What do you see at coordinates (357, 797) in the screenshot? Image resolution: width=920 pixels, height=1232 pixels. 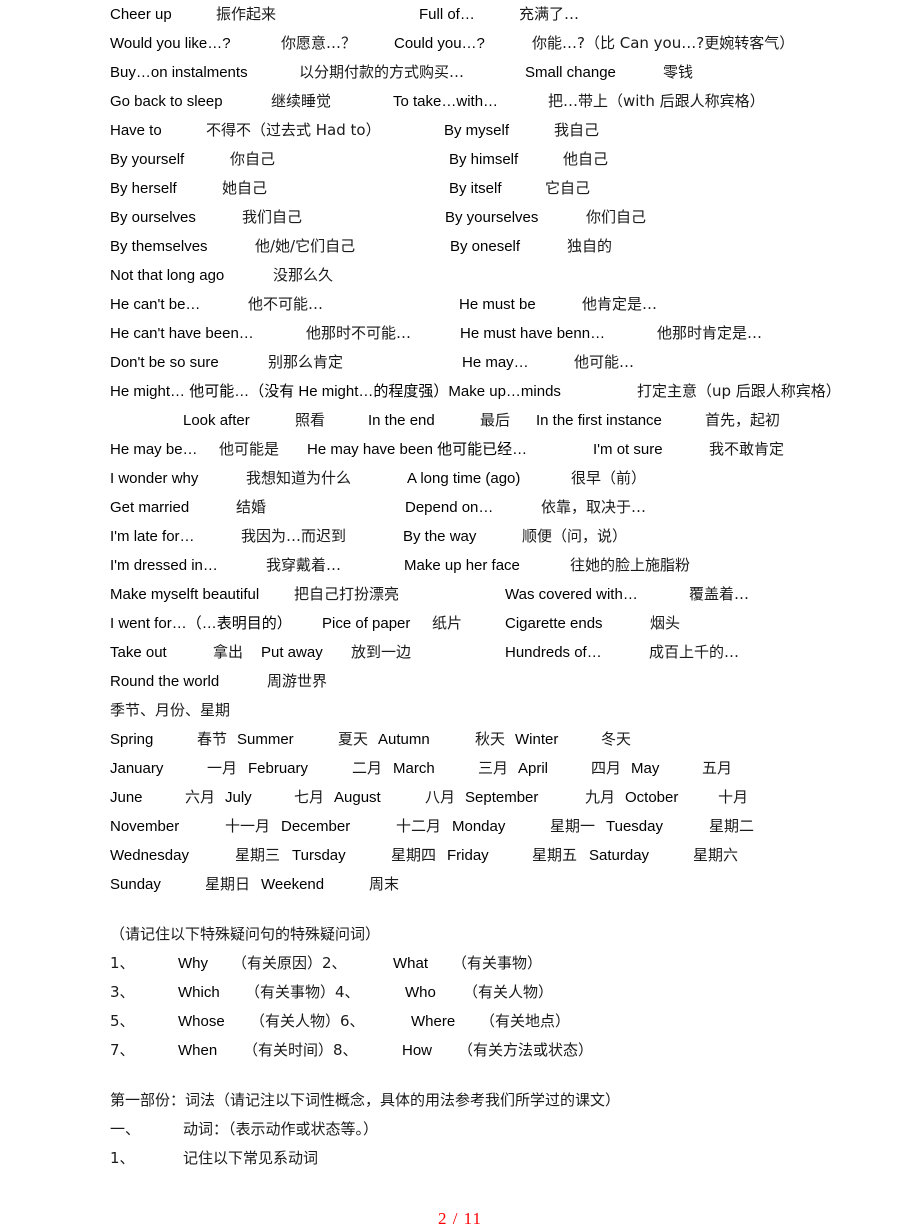 I see `english-phrase: August` at bounding box center [357, 797].